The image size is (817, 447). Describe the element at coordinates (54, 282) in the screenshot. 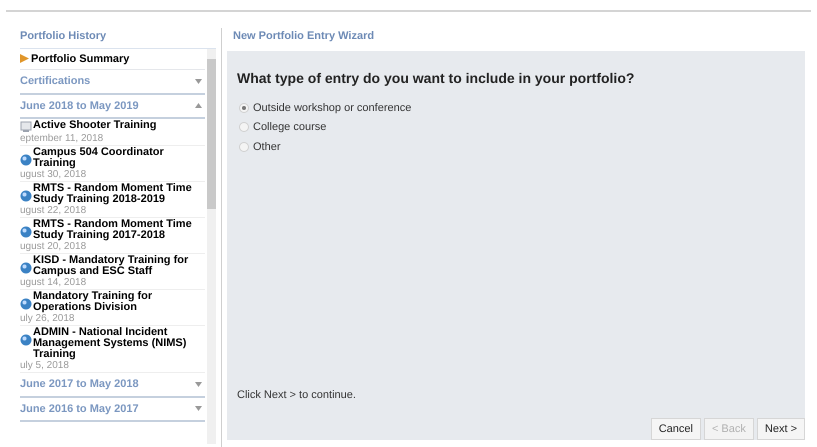

I see `entry-date: ugust 14, 2018` at that location.